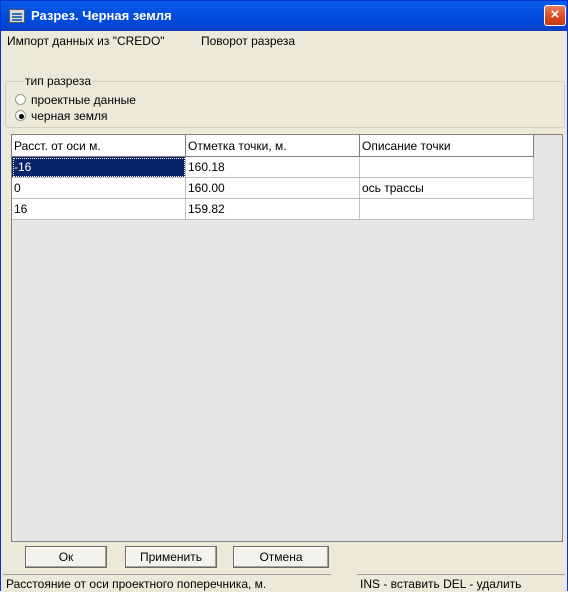  What do you see at coordinates (69, 116) in the screenshot?
I see `radio-label: черная земля` at bounding box center [69, 116].